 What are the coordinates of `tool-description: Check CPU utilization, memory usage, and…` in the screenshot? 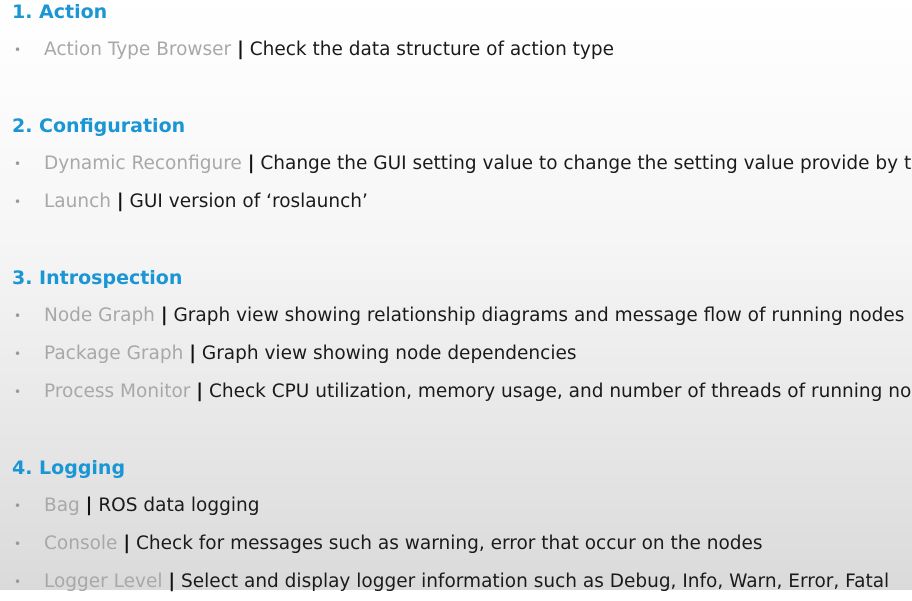 It's located at (560, 391).